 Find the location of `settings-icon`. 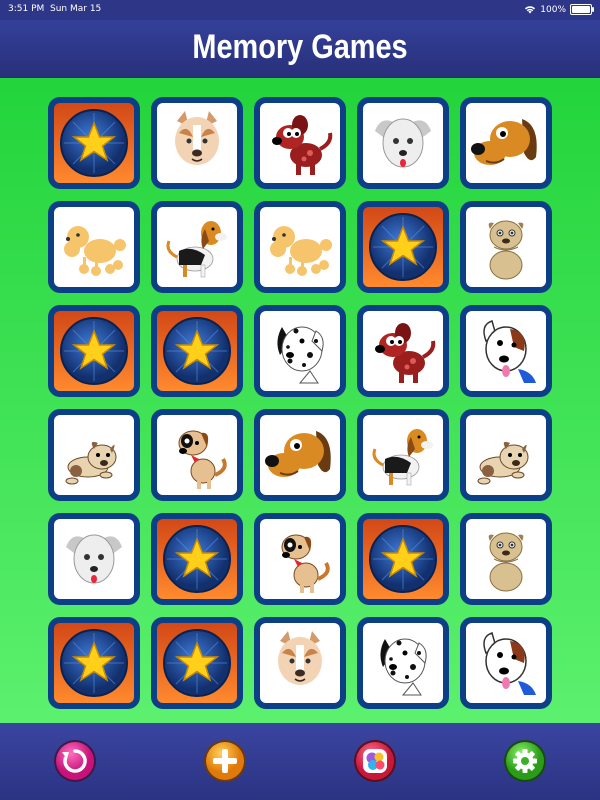

settings-icon is located at coordinates (525, 761).